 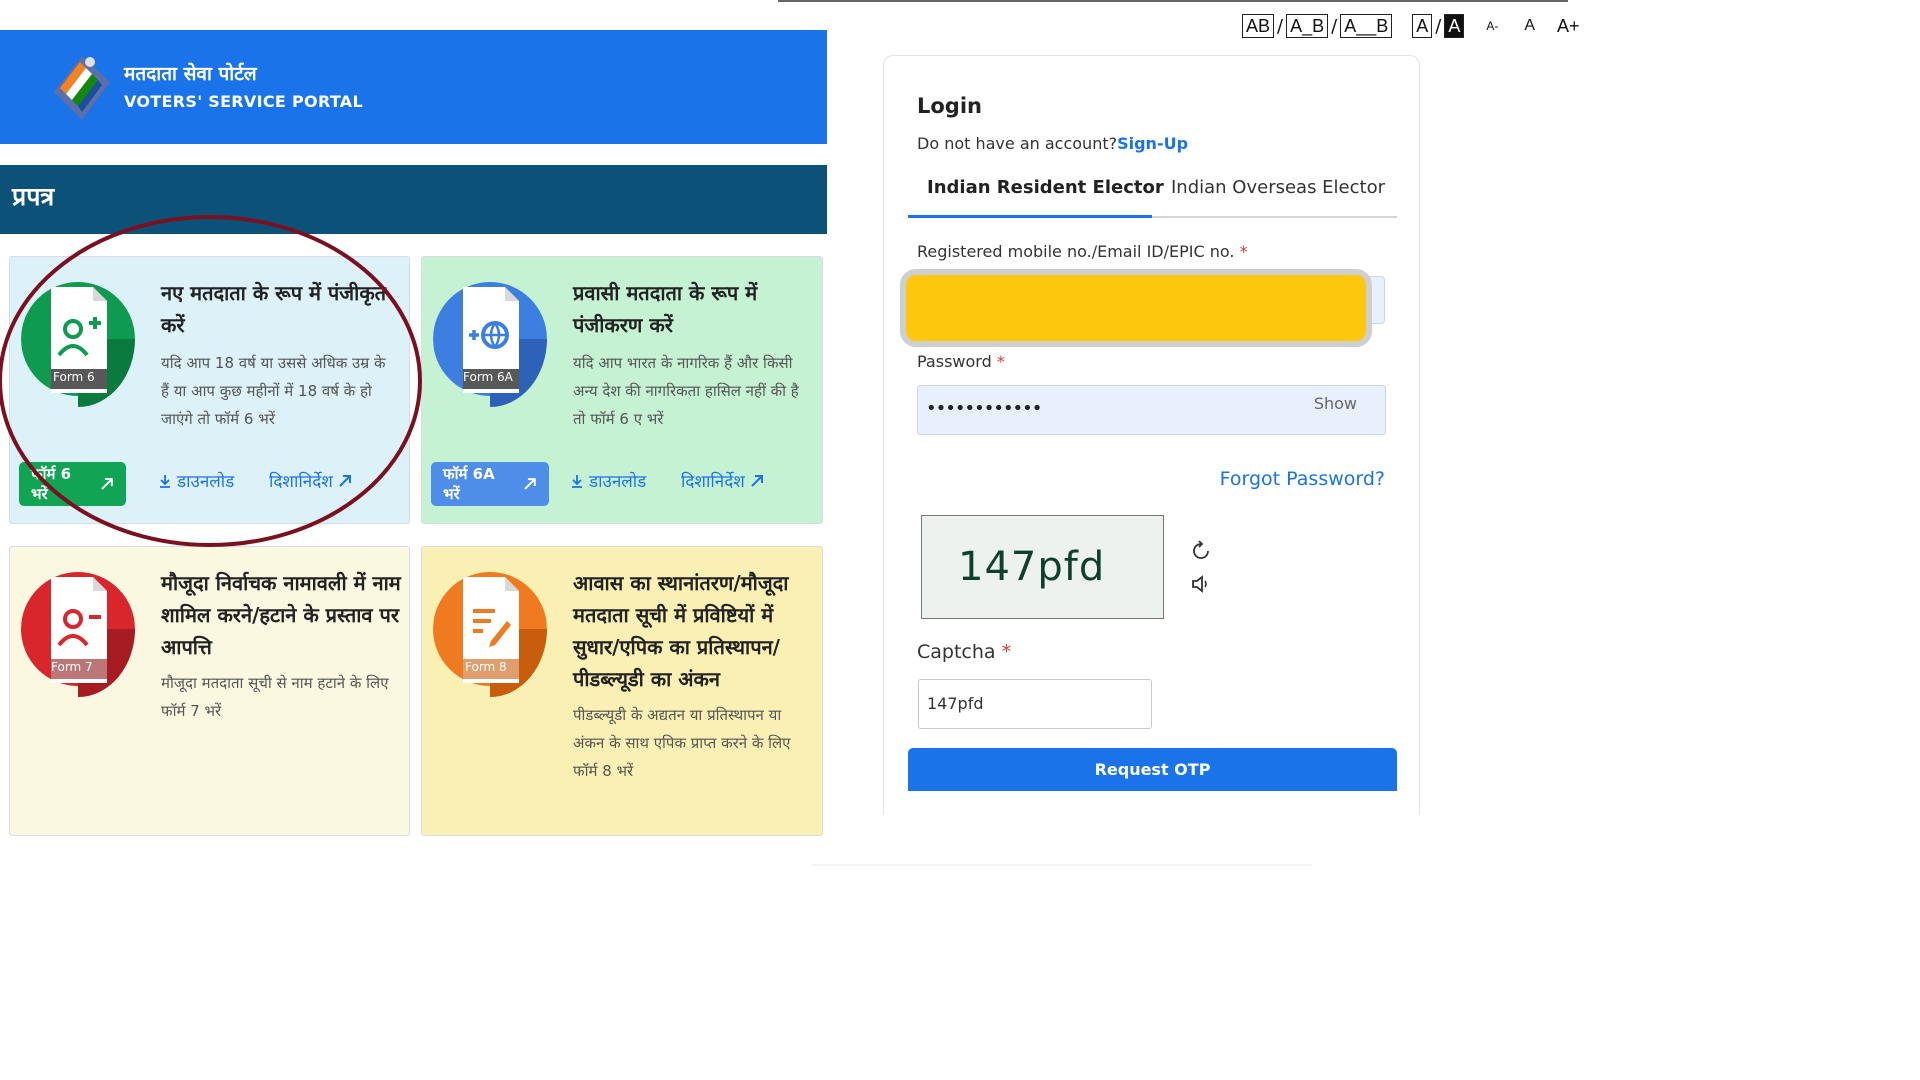 I want to click on form-6a-guidelines-link: दिशानिर्देश, so click(x=722, y=480).